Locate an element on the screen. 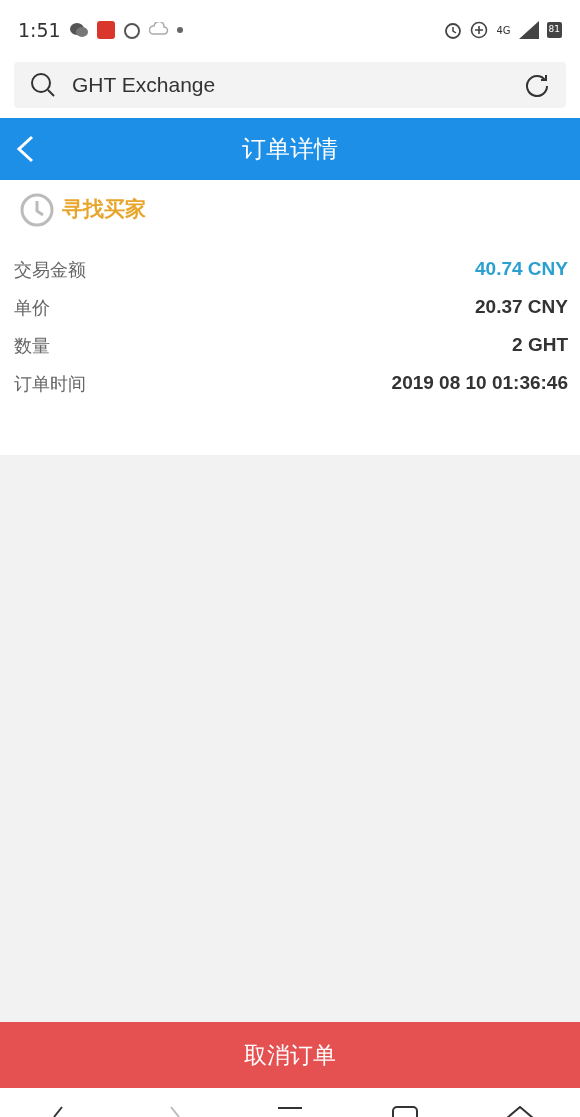  clock-icon is located at coordinates (37, 210).